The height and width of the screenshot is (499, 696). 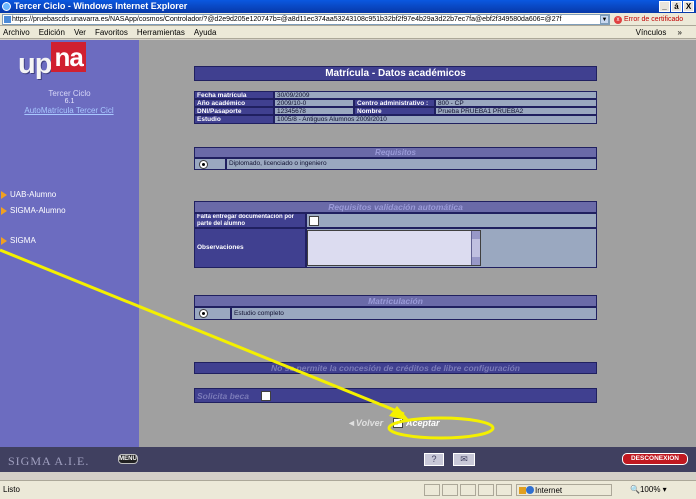 I want to click on ie-icon, so click(x=6, y=6).